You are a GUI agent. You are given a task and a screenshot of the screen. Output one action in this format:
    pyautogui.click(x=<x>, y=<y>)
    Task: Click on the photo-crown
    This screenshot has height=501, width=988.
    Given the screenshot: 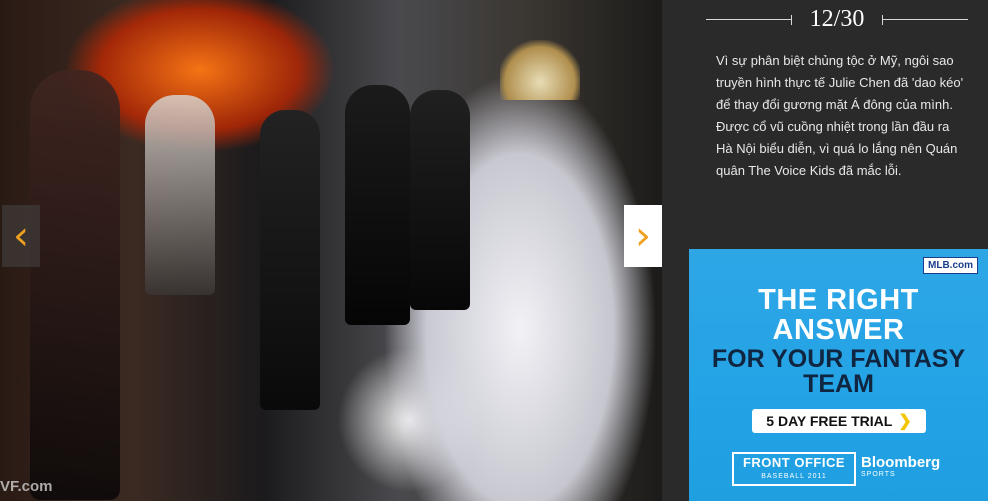 What is the action you would take?
    pyautogui.click(x=540, y=70)
    